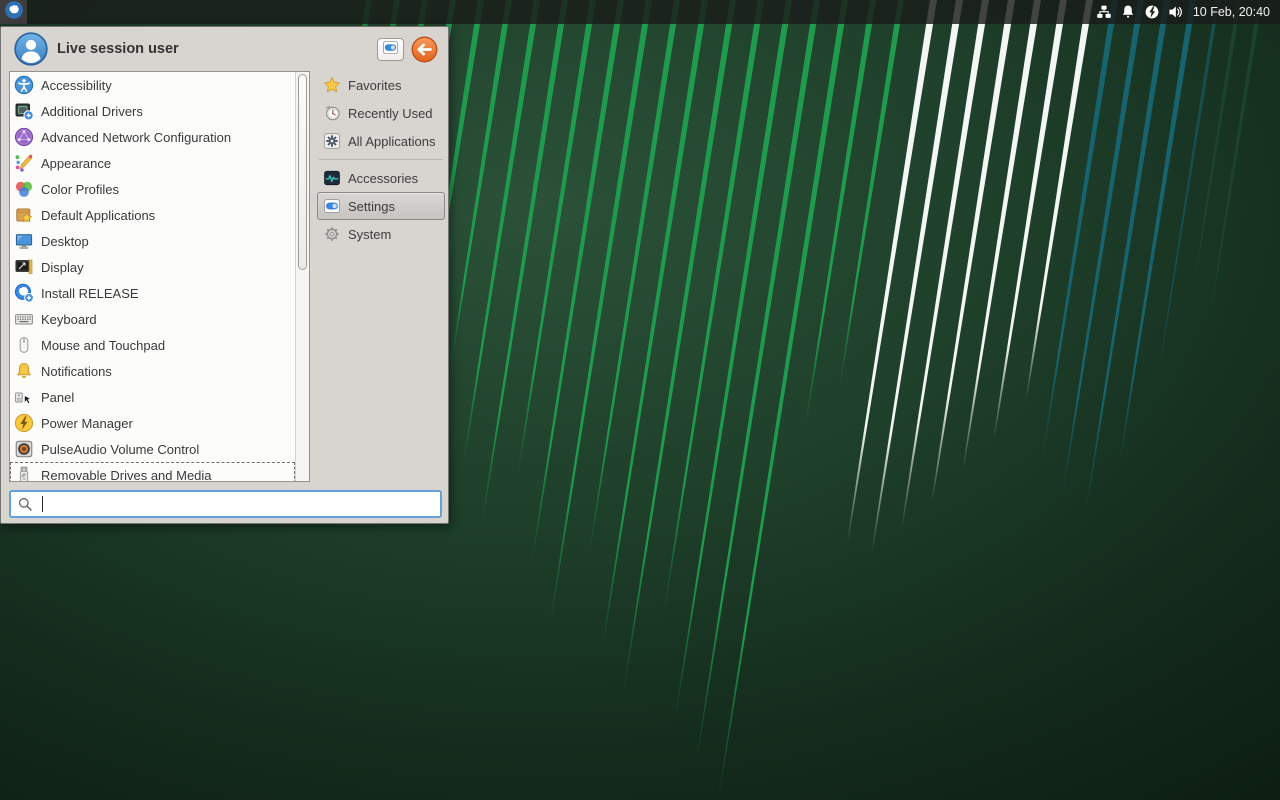  I want to click on app-item-color-profiles: Color Profiles, so click(152, 189).